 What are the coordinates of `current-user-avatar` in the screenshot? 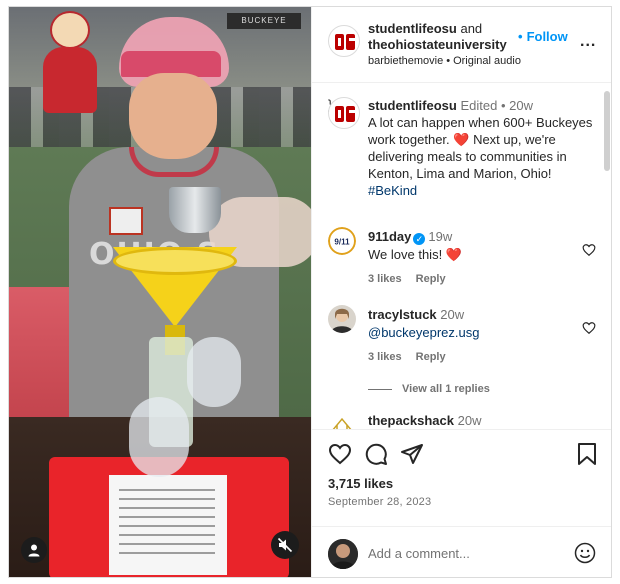 It's located at (343, 554).